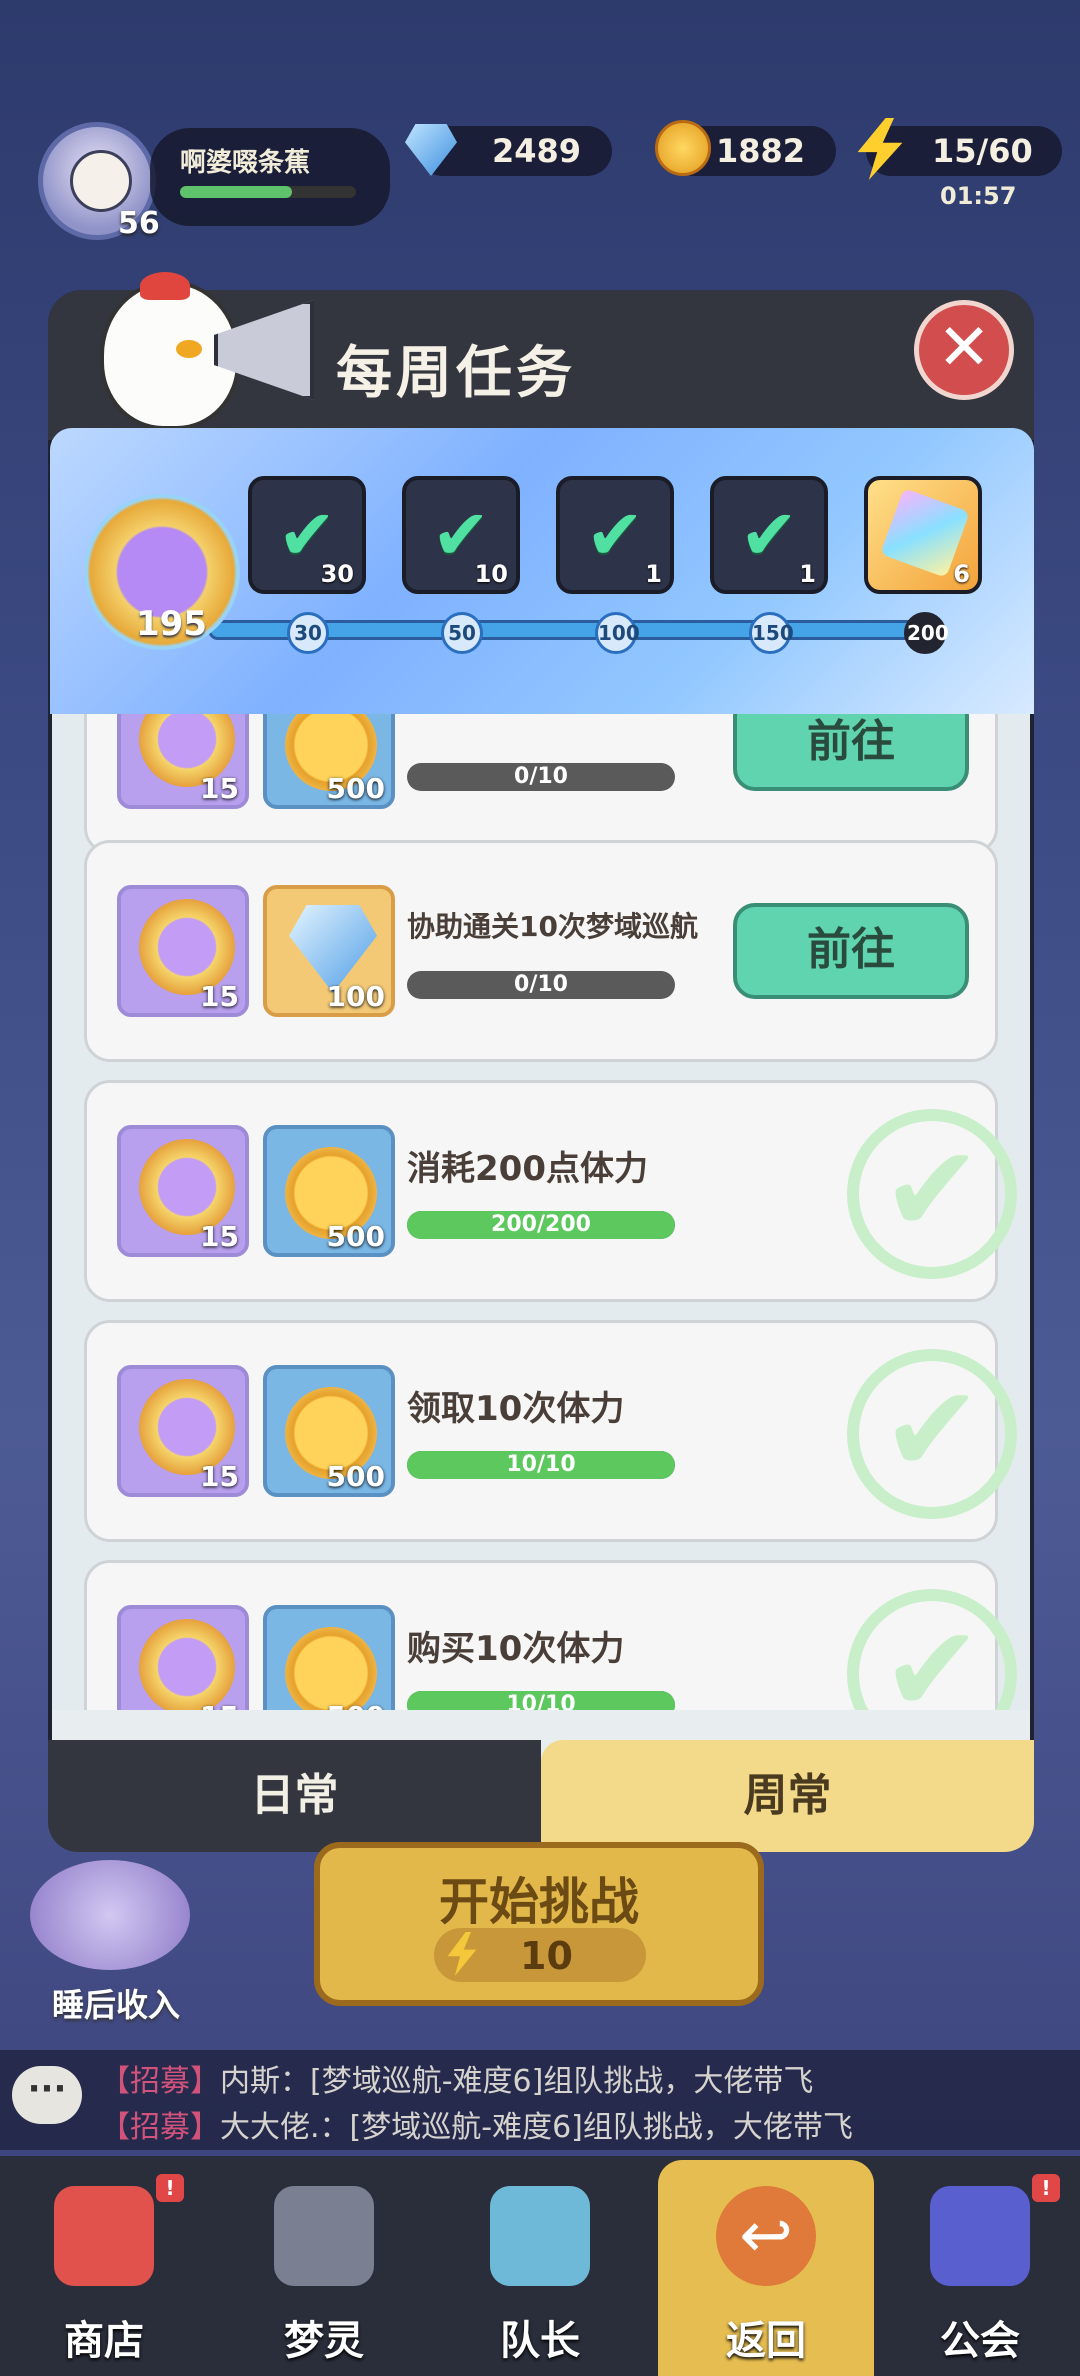 Image resolution: width=1080 pixels, height=2376 pixels. Describe the element at coordinates (165, 286) in the screenshot. I see `chicken-comb` at that location.